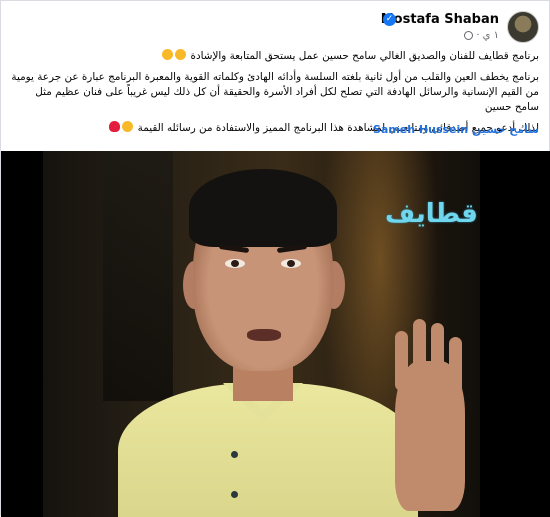  Describe the element at coordinates (515, 334) in the screenshot. I see `video-letterbox-right` at that location.